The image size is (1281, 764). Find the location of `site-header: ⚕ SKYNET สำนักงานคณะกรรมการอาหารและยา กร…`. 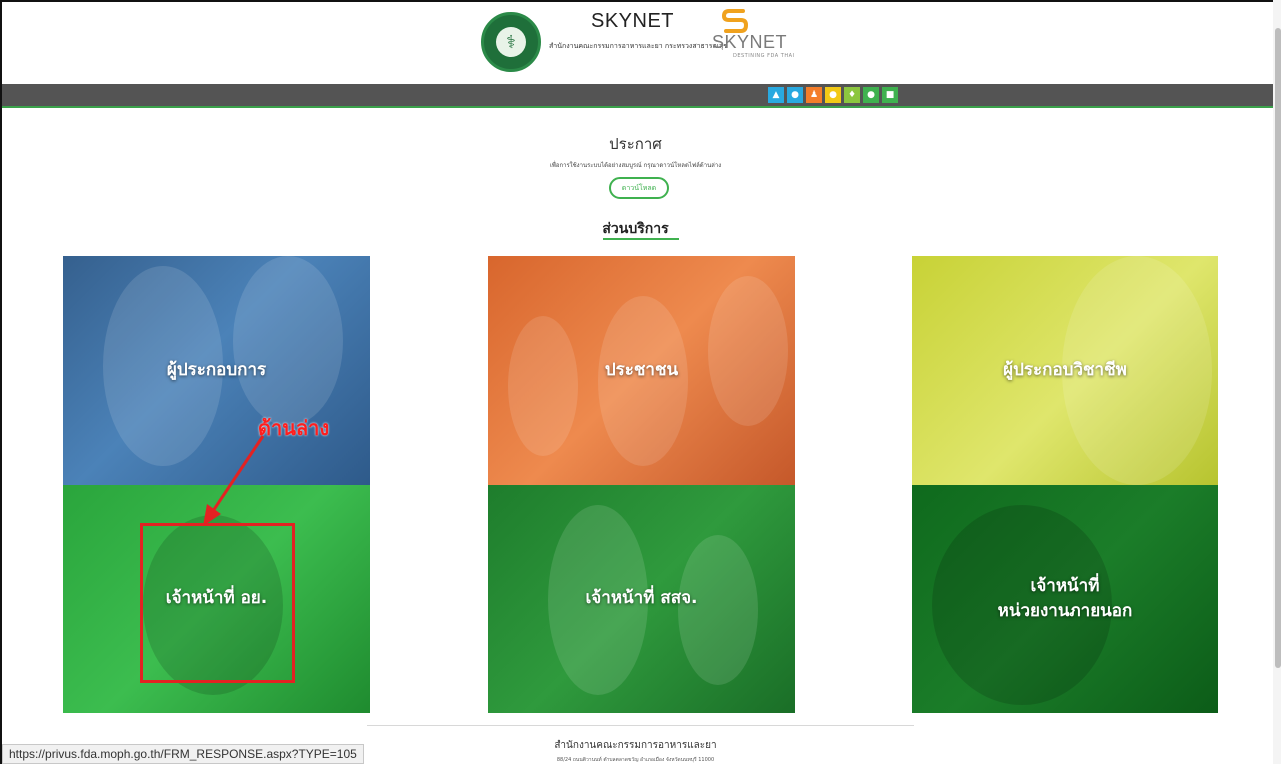

site-header: ⚕ SKYNET สำนักงานคณะกรรมการอาหารและยา กร… is located at coordinates (637, 43).